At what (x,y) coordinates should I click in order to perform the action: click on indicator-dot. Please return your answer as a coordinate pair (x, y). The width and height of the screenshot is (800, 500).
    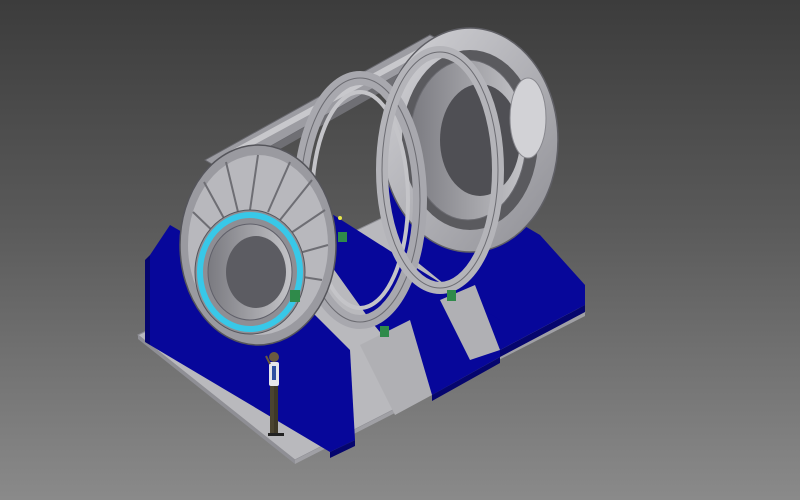
    Looking at the image, I should click on (340, 218).